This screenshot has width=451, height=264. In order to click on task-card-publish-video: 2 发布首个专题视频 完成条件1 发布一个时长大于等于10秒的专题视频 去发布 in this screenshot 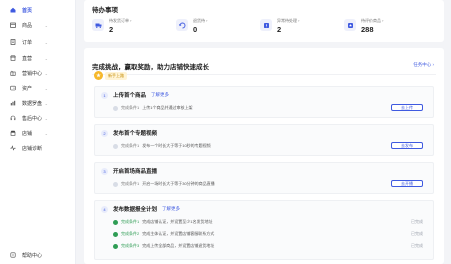, I will do `click(264, 140)`.